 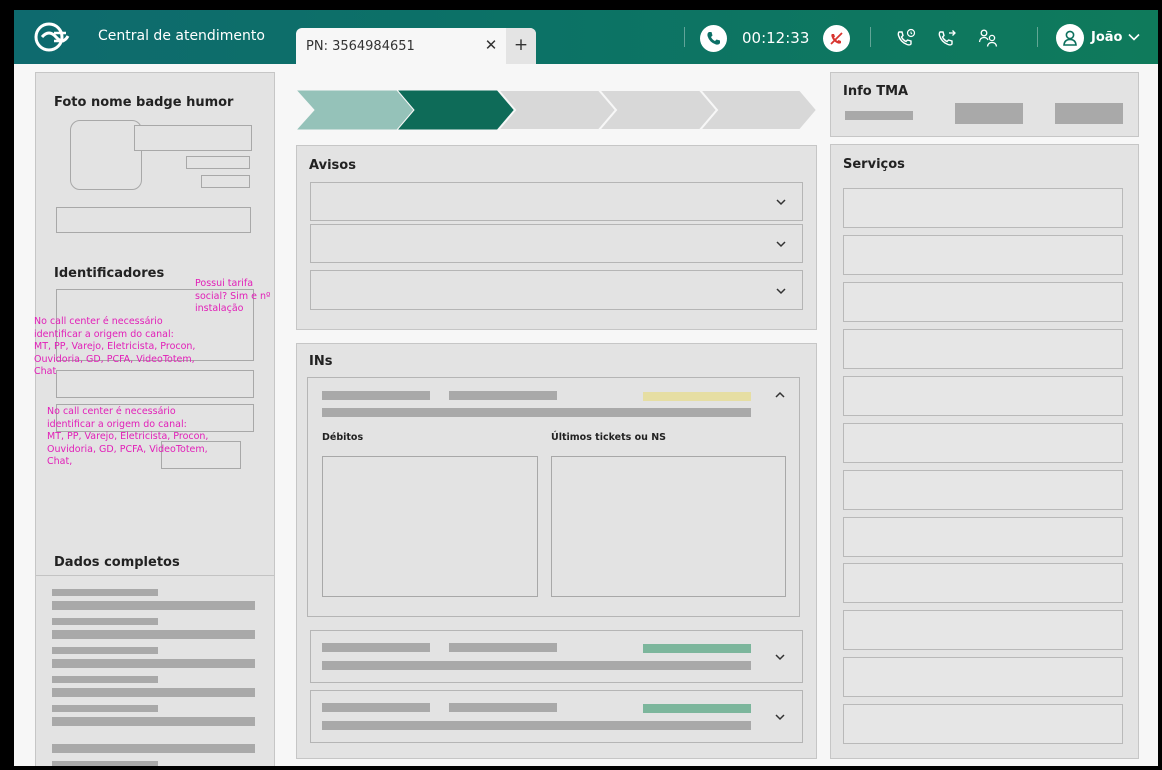 What do you see at coordinates (430, 526) in the screenshot?
I see `debts-box` at bounding box center [430, 526].